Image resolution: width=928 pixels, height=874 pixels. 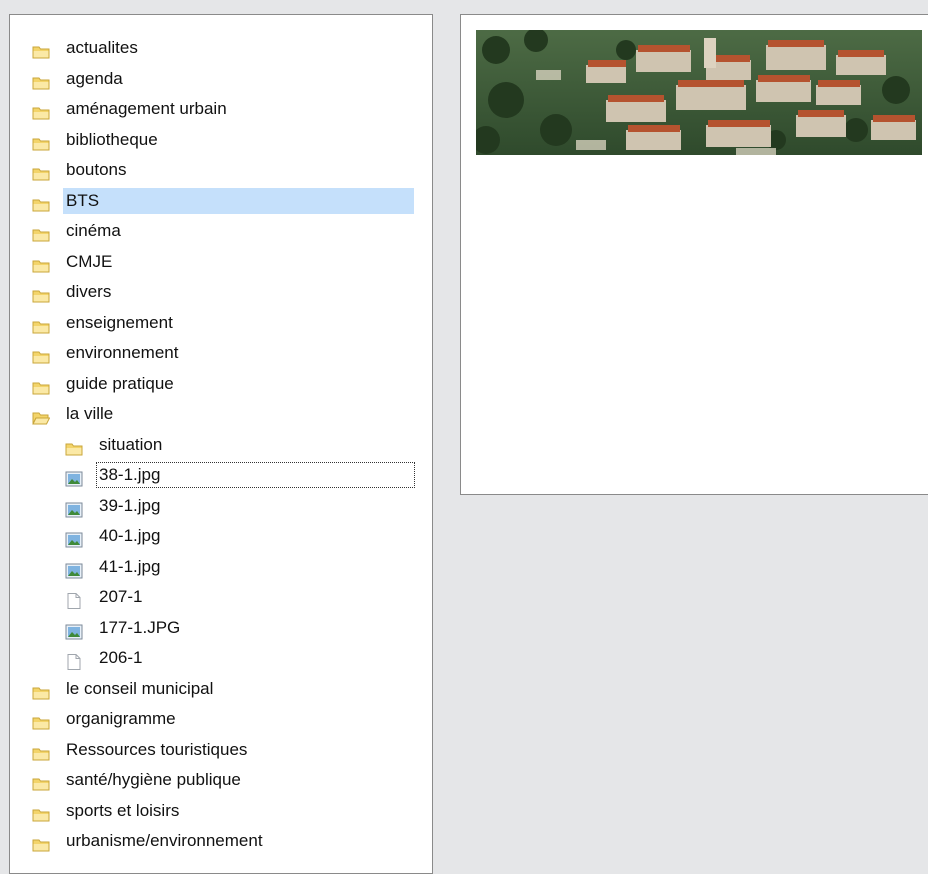 I want to click on tree-item-enseignement: enseignement, so click(x=221, y=323).